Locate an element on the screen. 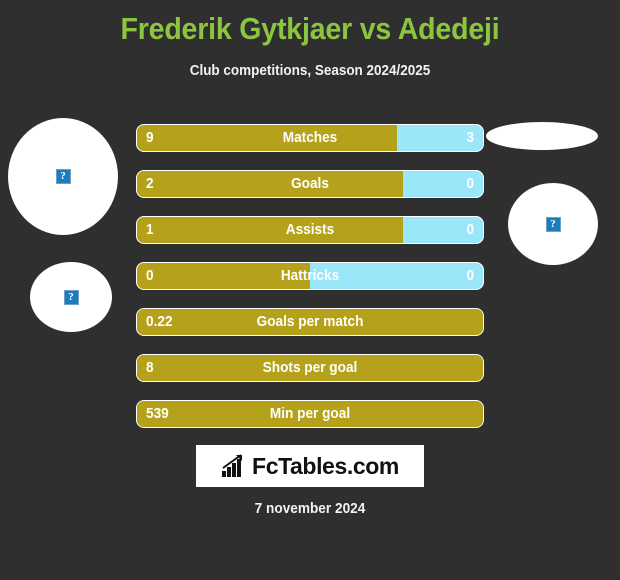  stat-row: 1 Assists 0 is located at coordinates (310, 230).